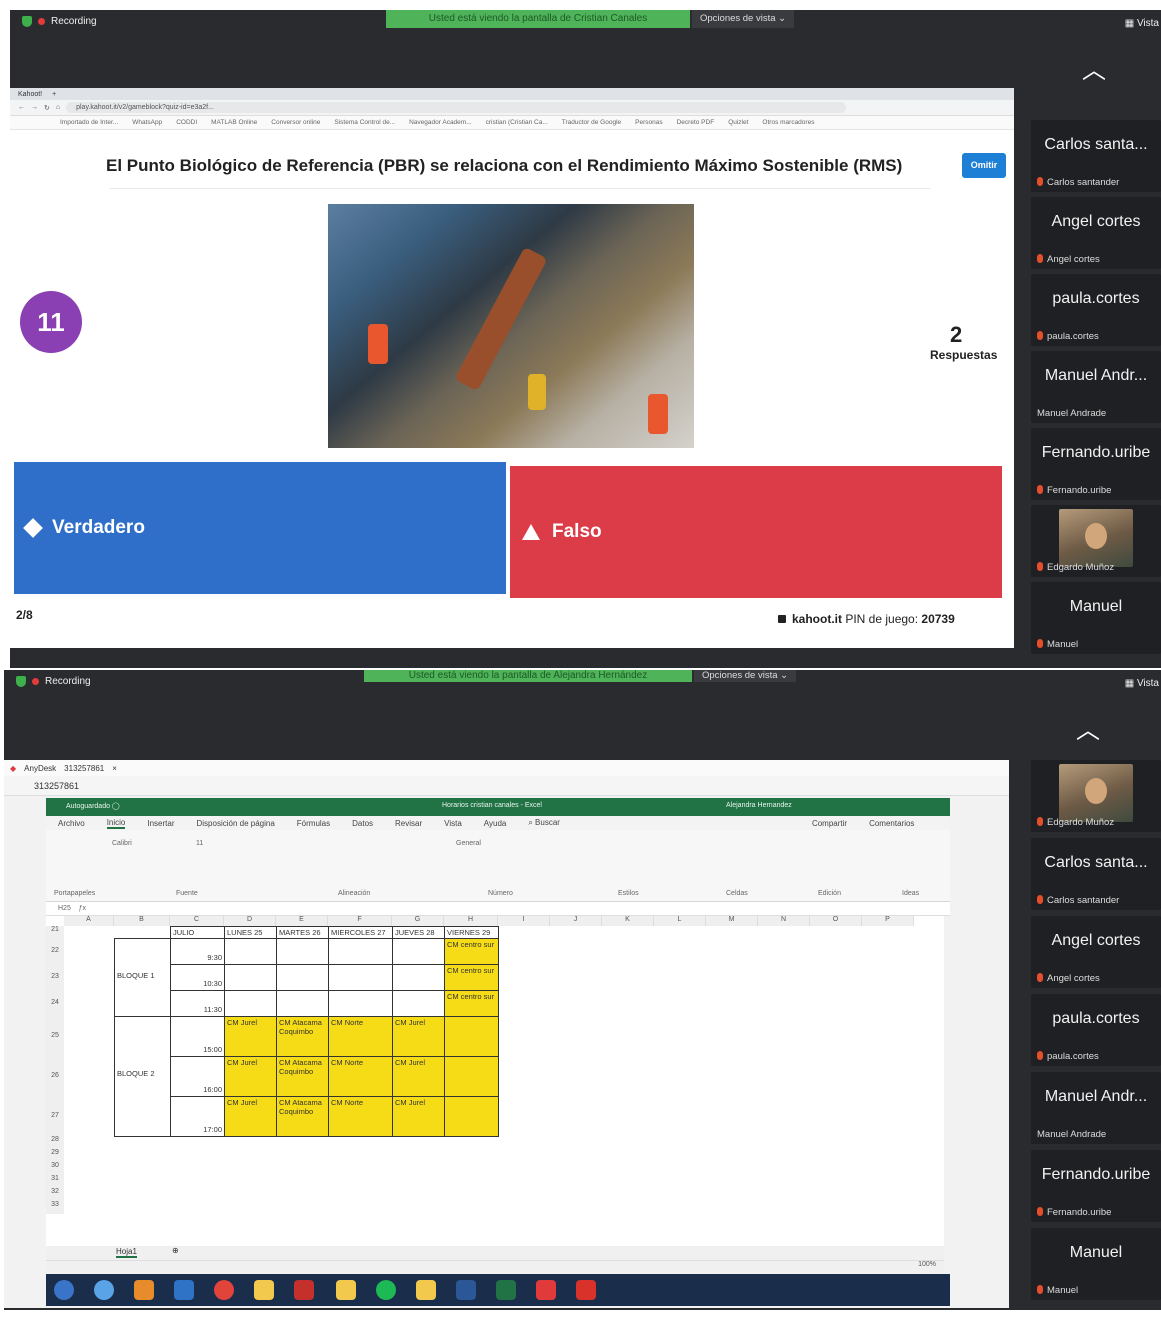 Image resolution: width=1161 pixels, height=1318 pixels. Describe the element at coordinates (471, 1003) in the screenshot. I see `table-cell: CM centro sur` at that location.